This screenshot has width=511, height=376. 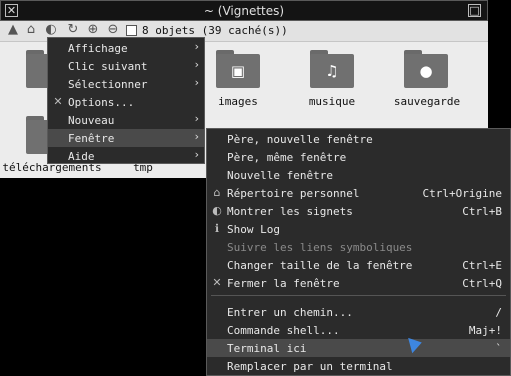 What do you see at coordinates (332, 101) in the screenshot?
I see `file-label: musique` at bounding box center [332, 101].